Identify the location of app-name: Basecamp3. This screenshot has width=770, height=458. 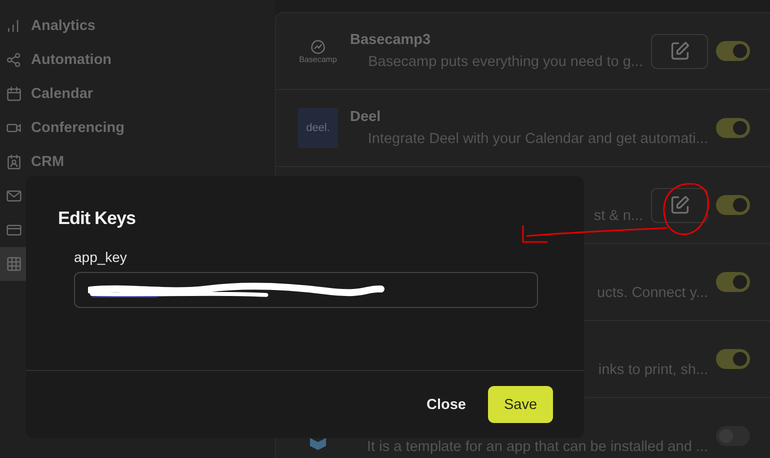
(390, 40).